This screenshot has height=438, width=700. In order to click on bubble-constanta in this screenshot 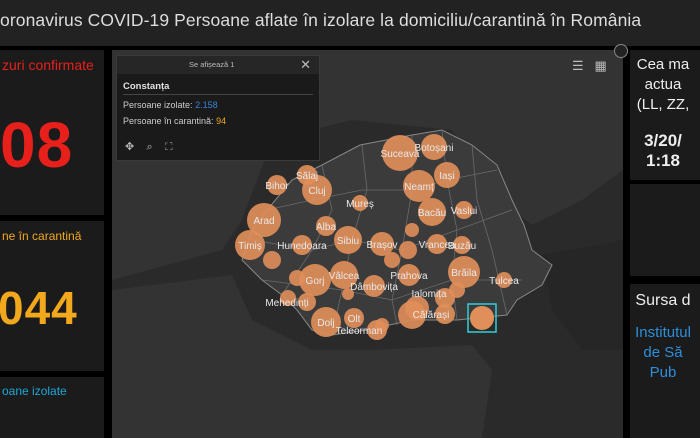, I will do `click(482, 318)`.